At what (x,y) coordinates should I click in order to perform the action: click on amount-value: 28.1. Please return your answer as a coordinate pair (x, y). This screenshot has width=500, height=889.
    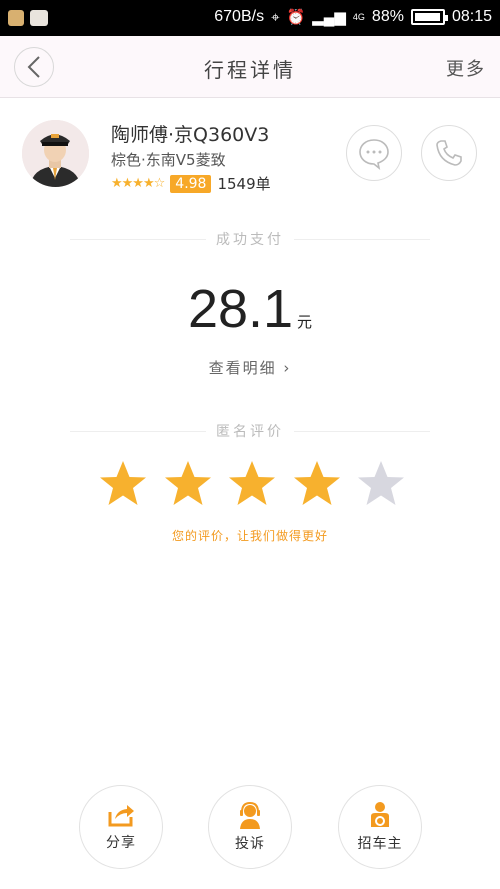
    Looking at the image, I should click on (240, 309).